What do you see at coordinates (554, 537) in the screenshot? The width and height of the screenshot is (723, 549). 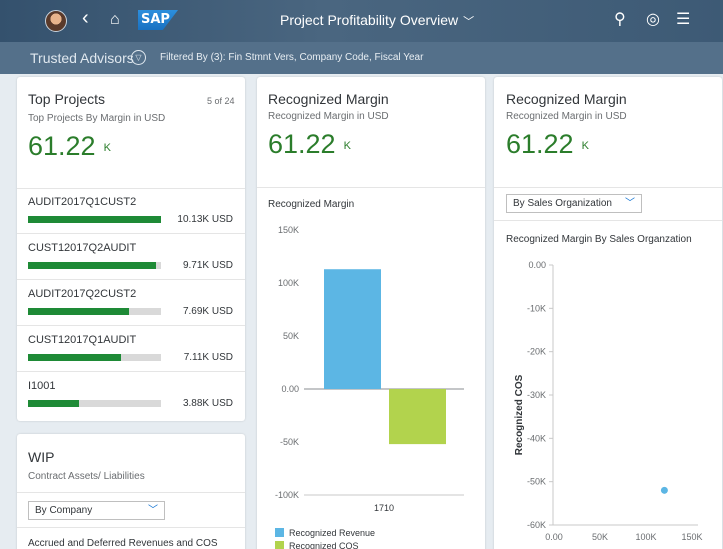 I see `x-tick-label: 0.00` at bounding box center [554, 537].